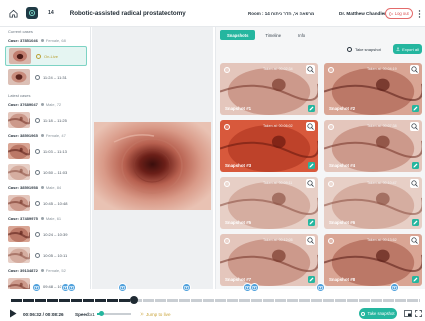 This screenshot has height=321, width=425. Describe the element at coordinates (46, 187) in the screenshot. I see `case-header: Case: 38591958 Male, 84` at that location.